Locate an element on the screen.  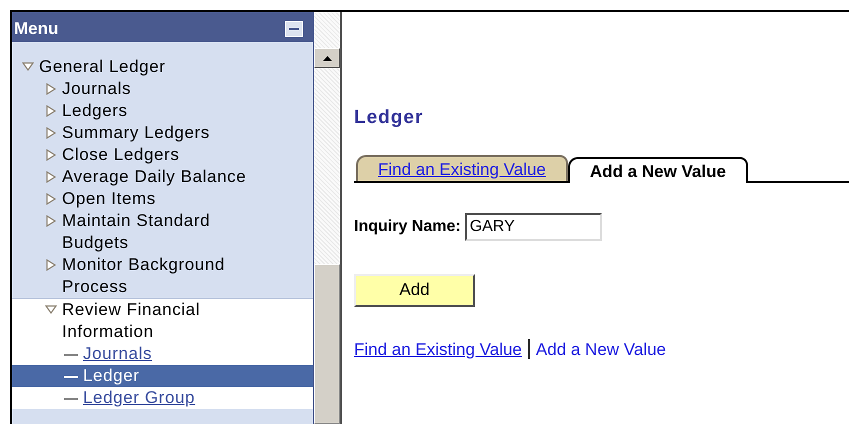
link: Find an Existing Value is located at coordinates (438, 349).